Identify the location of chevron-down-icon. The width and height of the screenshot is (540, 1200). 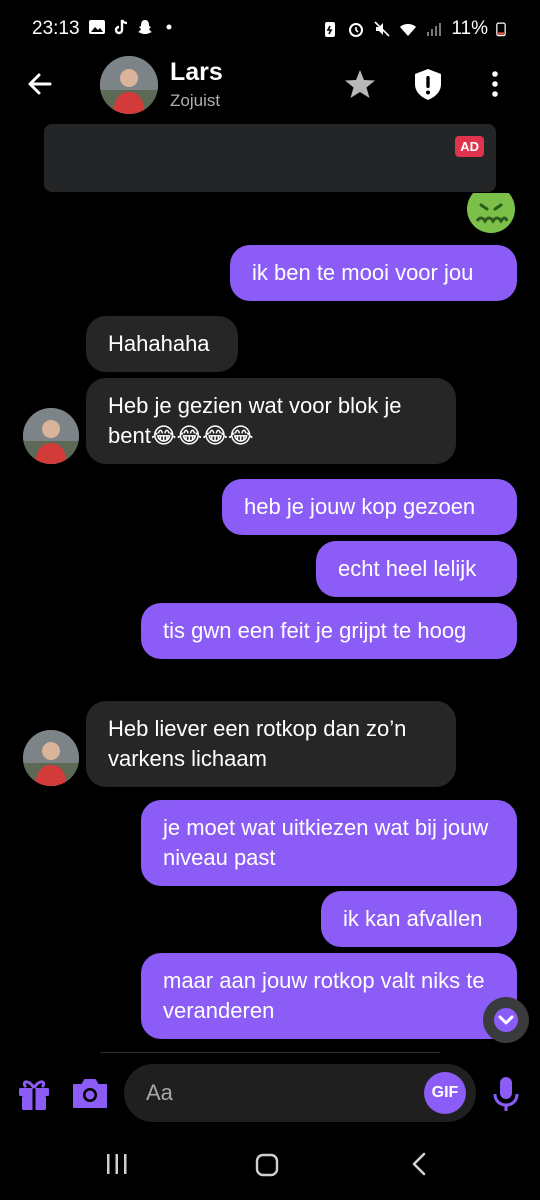
(506, 1020).